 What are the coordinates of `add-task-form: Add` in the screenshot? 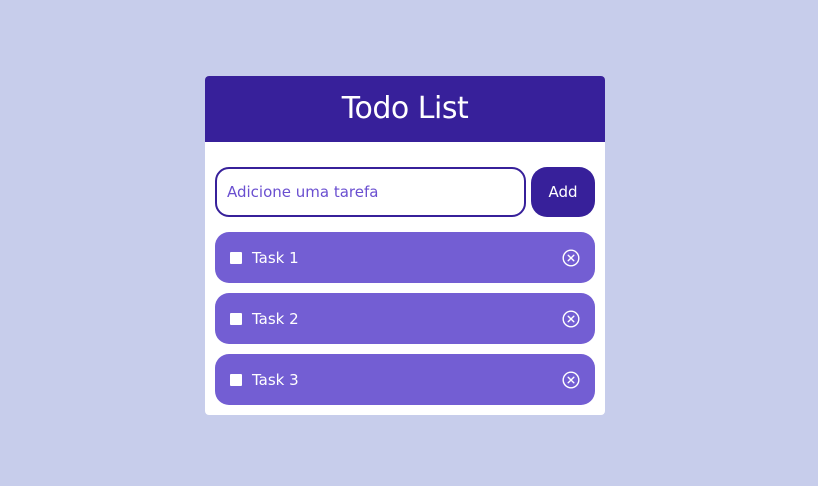 It's located at (405, 192).